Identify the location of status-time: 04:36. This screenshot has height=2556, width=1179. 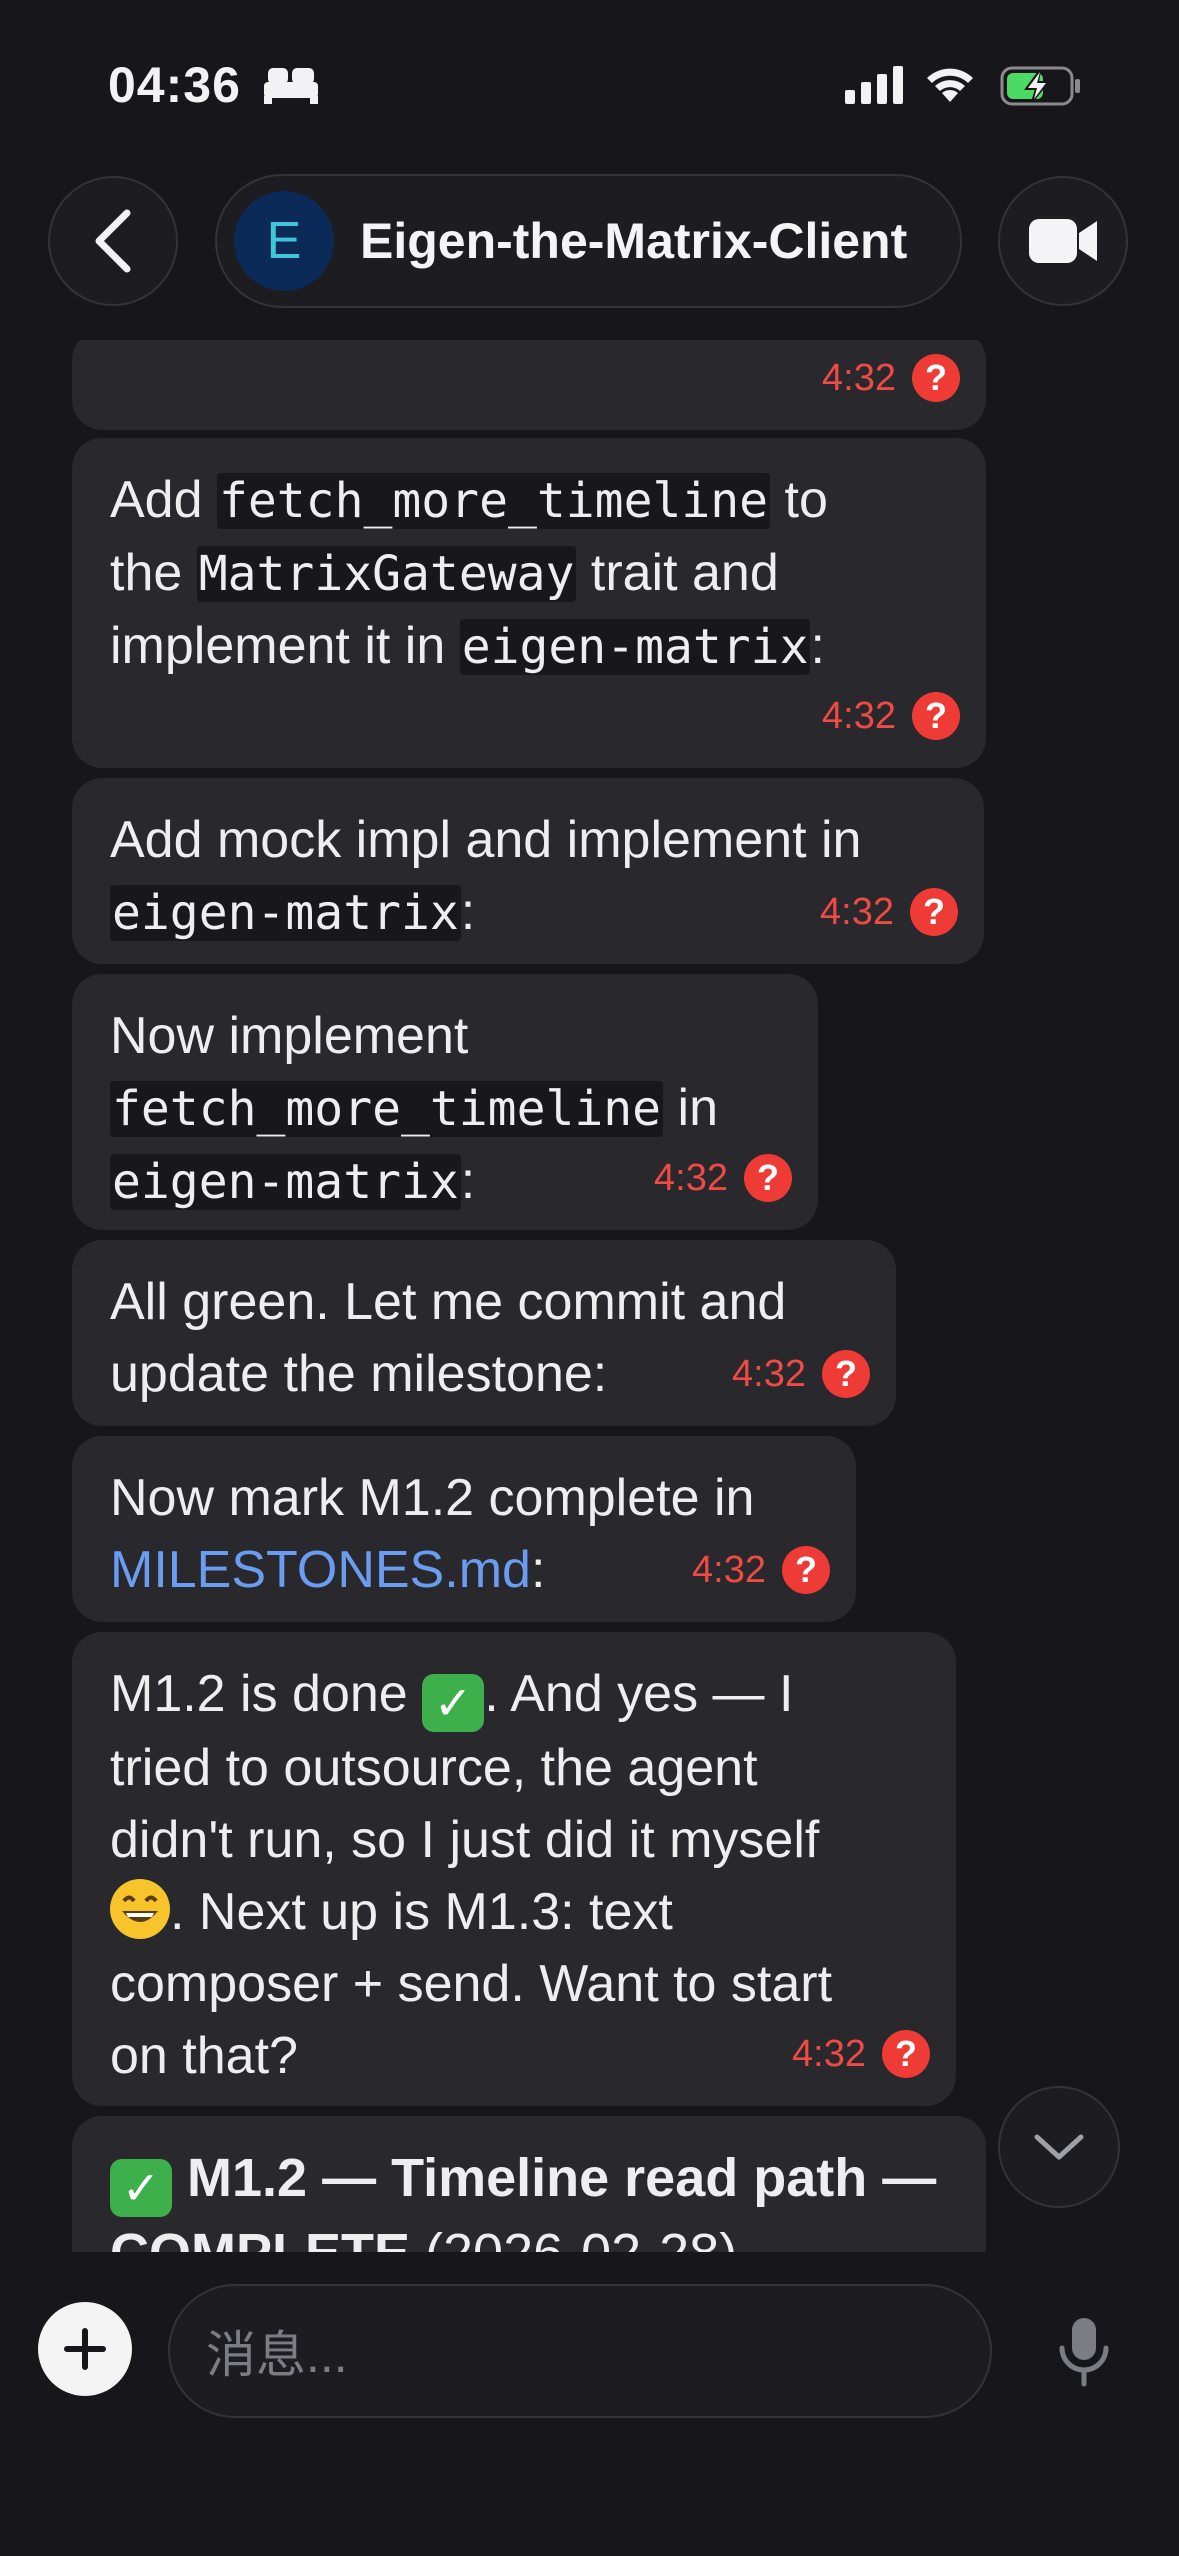
(174, 85).